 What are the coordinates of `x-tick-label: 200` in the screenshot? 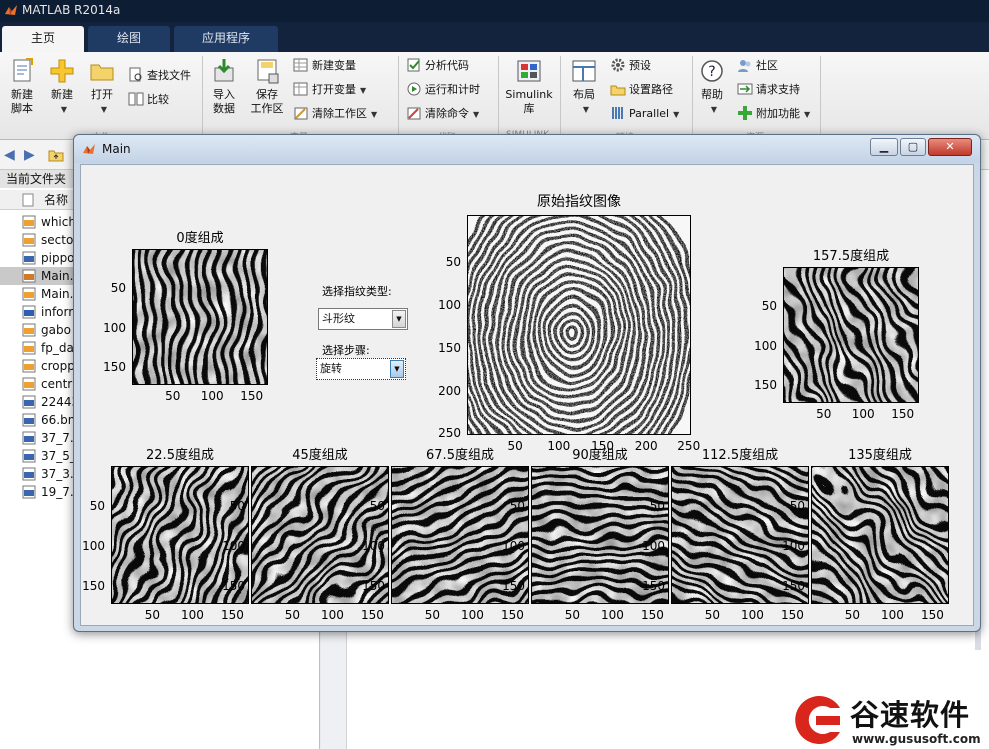 It's located at (646, 446).